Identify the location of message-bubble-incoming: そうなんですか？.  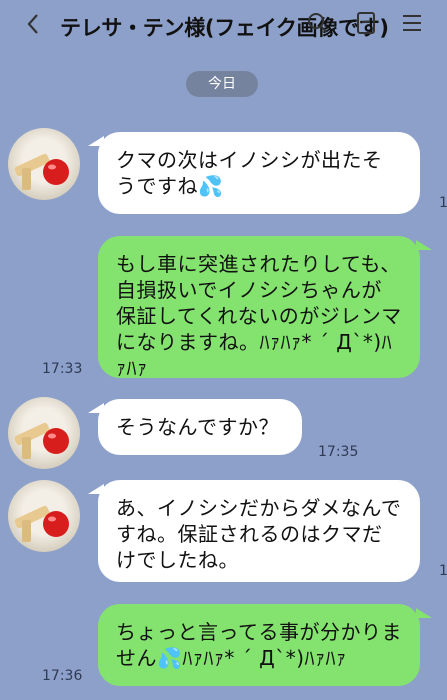
(200, 427).